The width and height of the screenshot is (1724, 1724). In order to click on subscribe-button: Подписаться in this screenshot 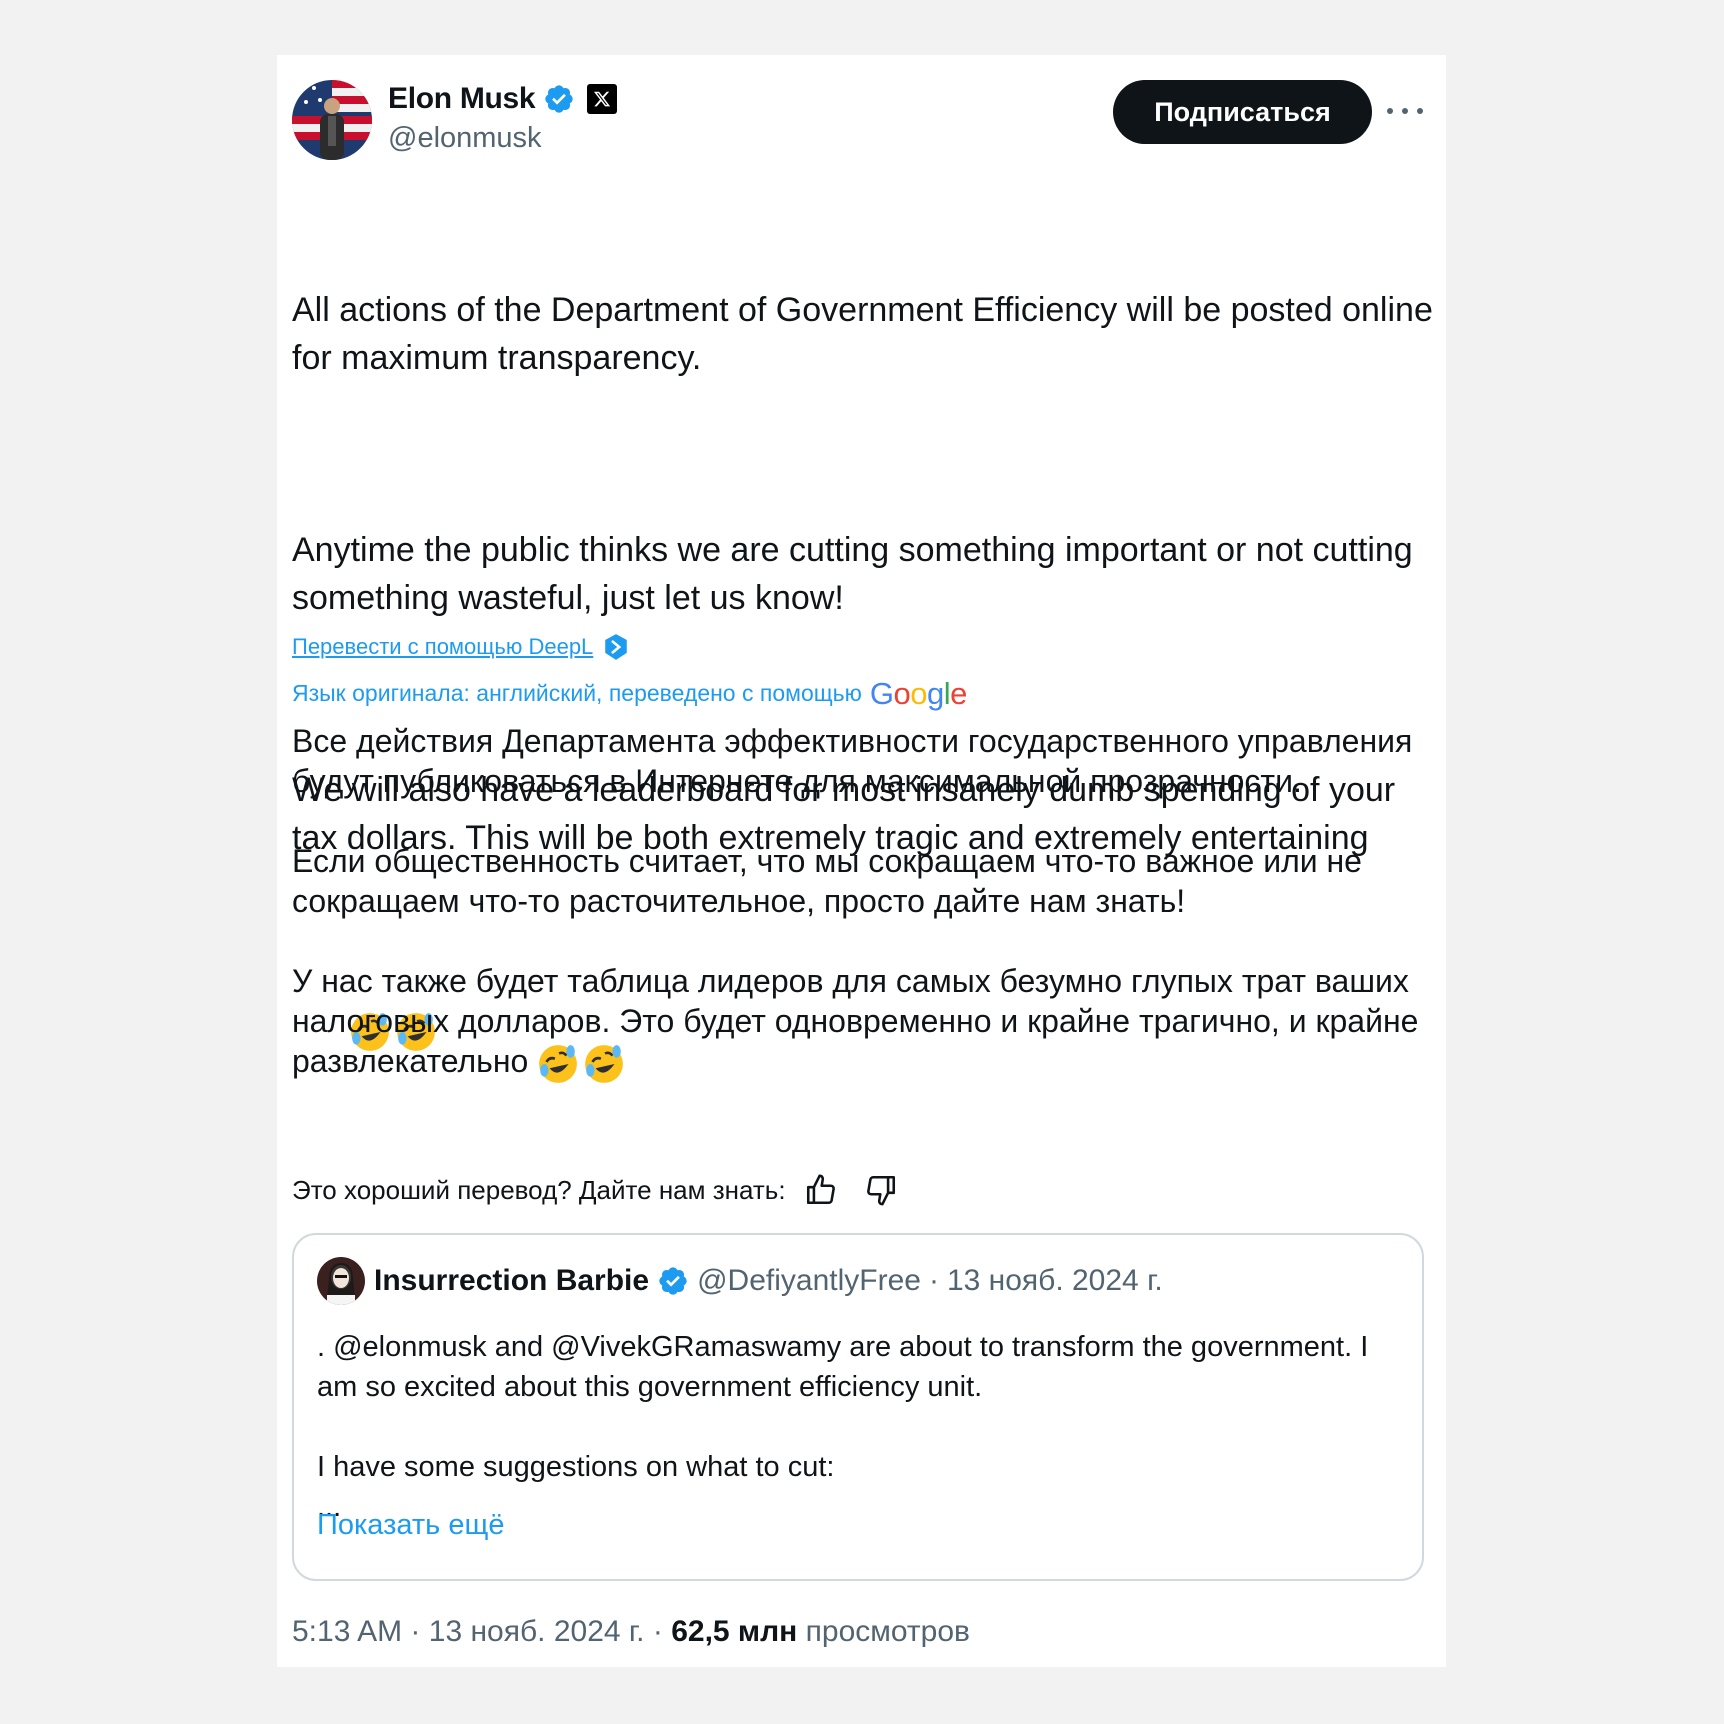, I will do `click(1242, 112)`.